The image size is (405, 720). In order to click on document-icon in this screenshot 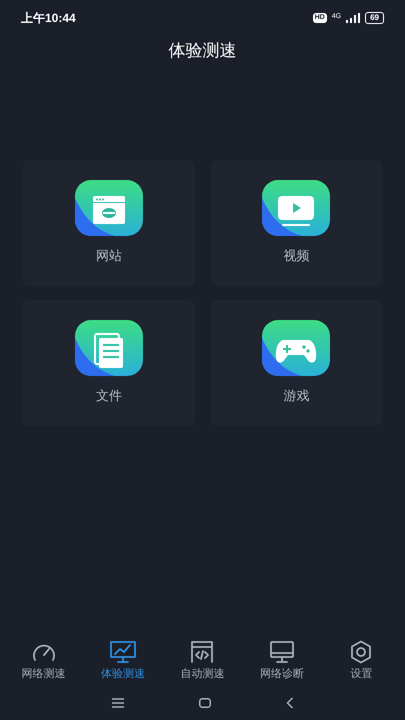, I will do `click(108, 348)`.